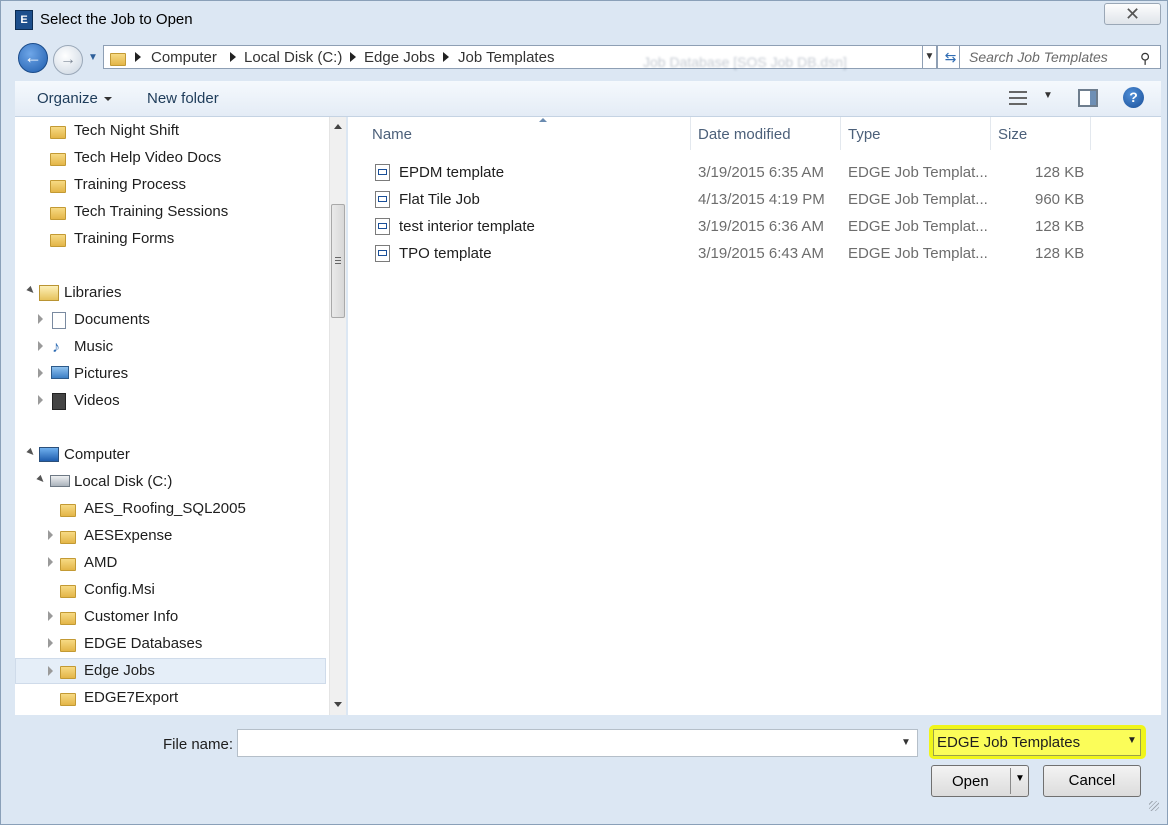  Describe the element at coordinates (930, 57) in the screenshot. I see `address-history-dropdown: ▼` at that location.